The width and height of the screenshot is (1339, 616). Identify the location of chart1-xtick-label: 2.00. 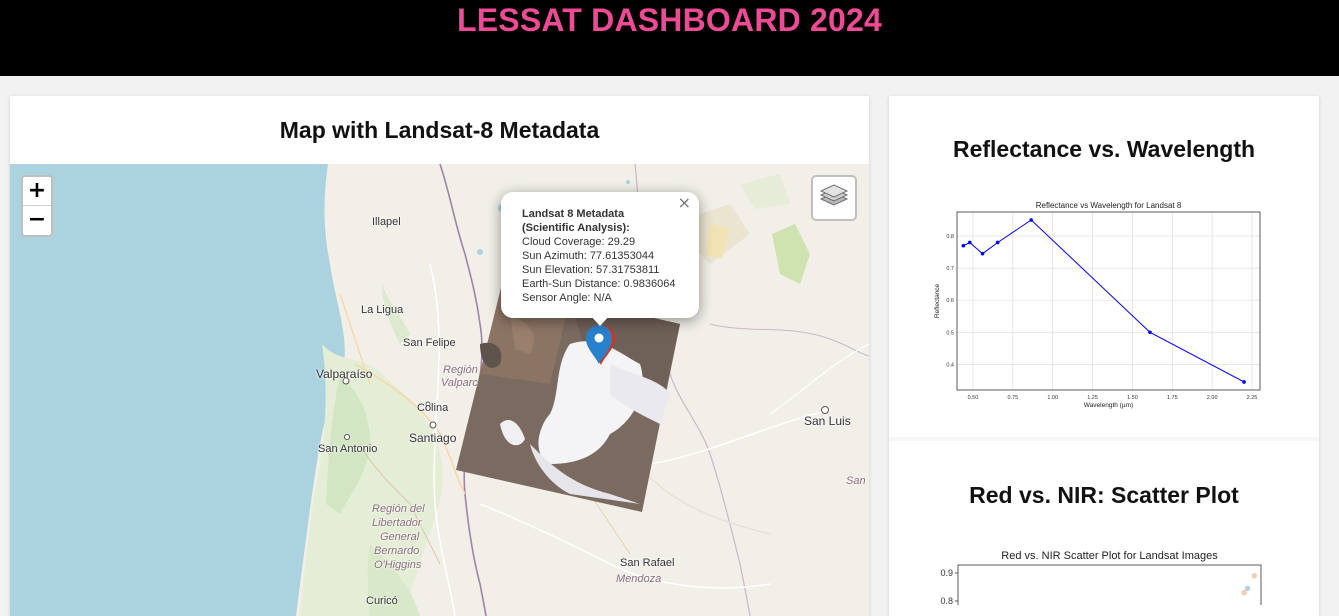
(1212, 398).